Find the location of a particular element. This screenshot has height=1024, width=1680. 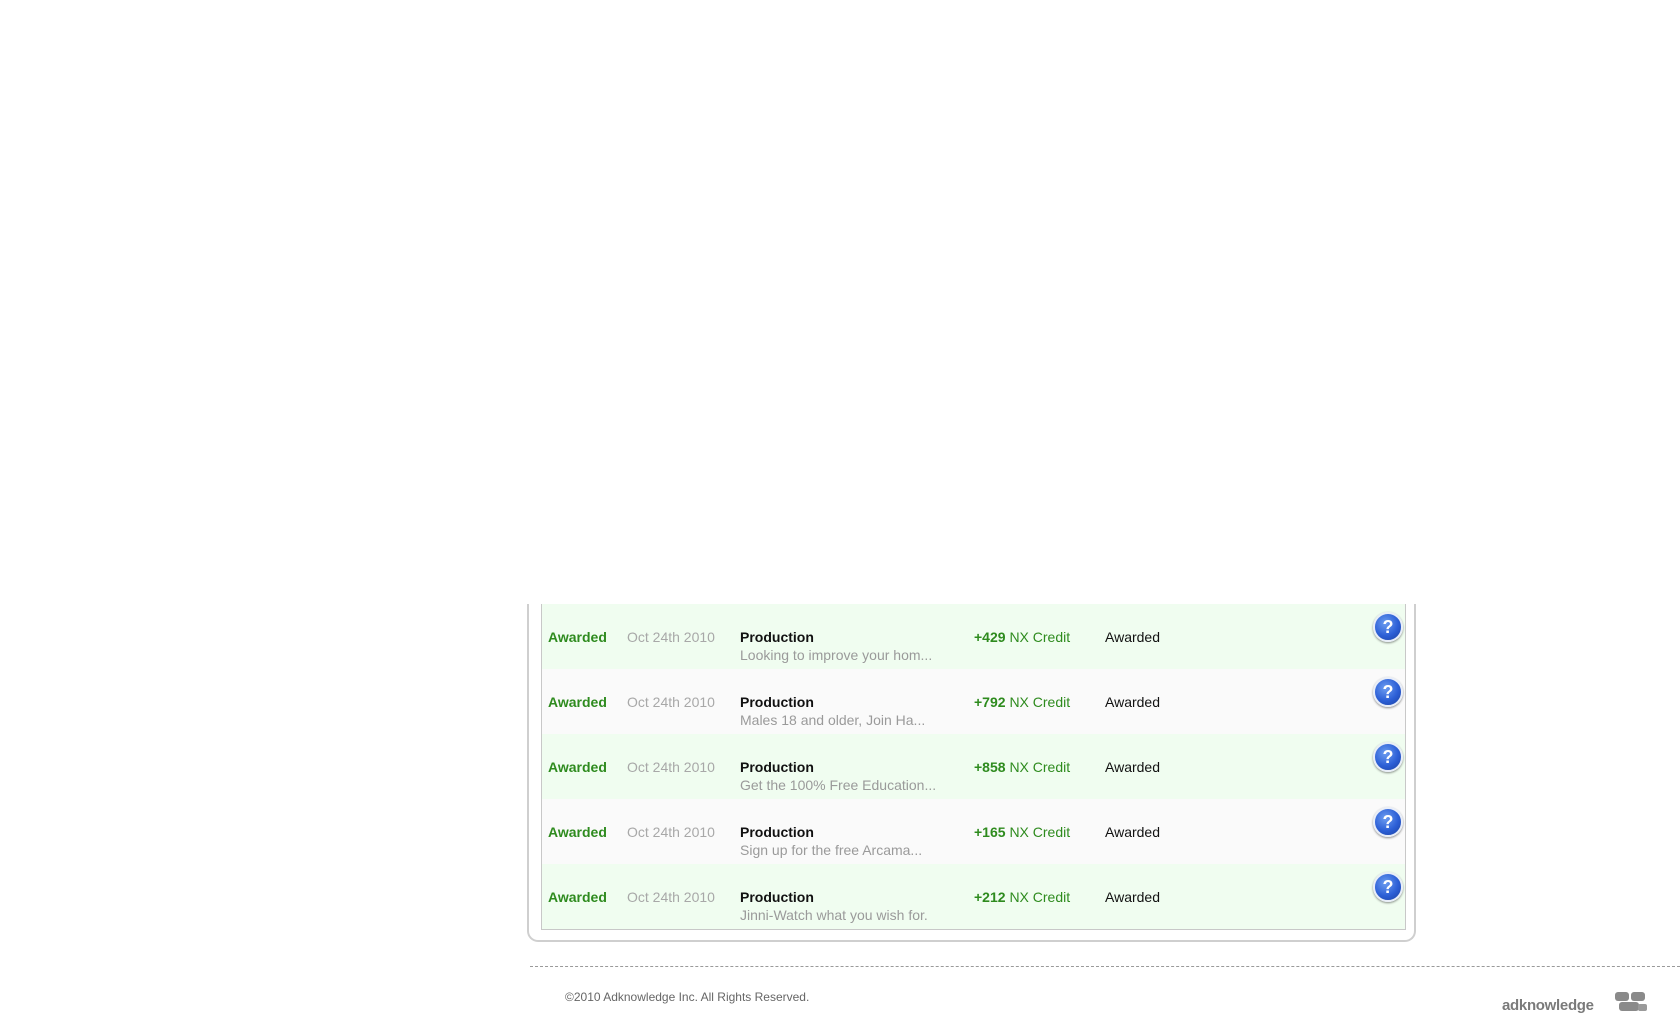

credit-amount: +792 is located at coordinates (990, 702).